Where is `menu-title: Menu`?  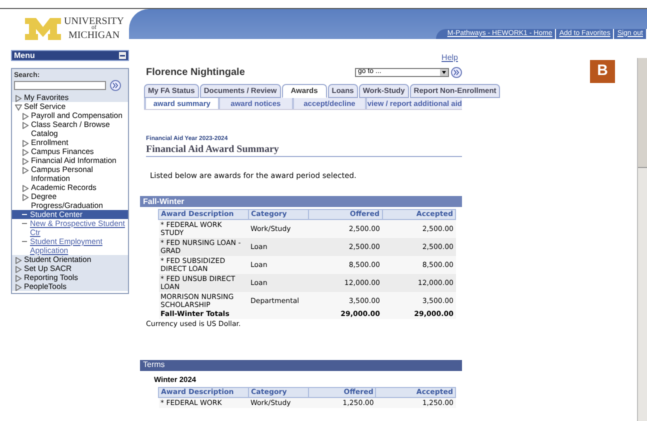
menu-title: Menu is located at coordinates (24, 56).